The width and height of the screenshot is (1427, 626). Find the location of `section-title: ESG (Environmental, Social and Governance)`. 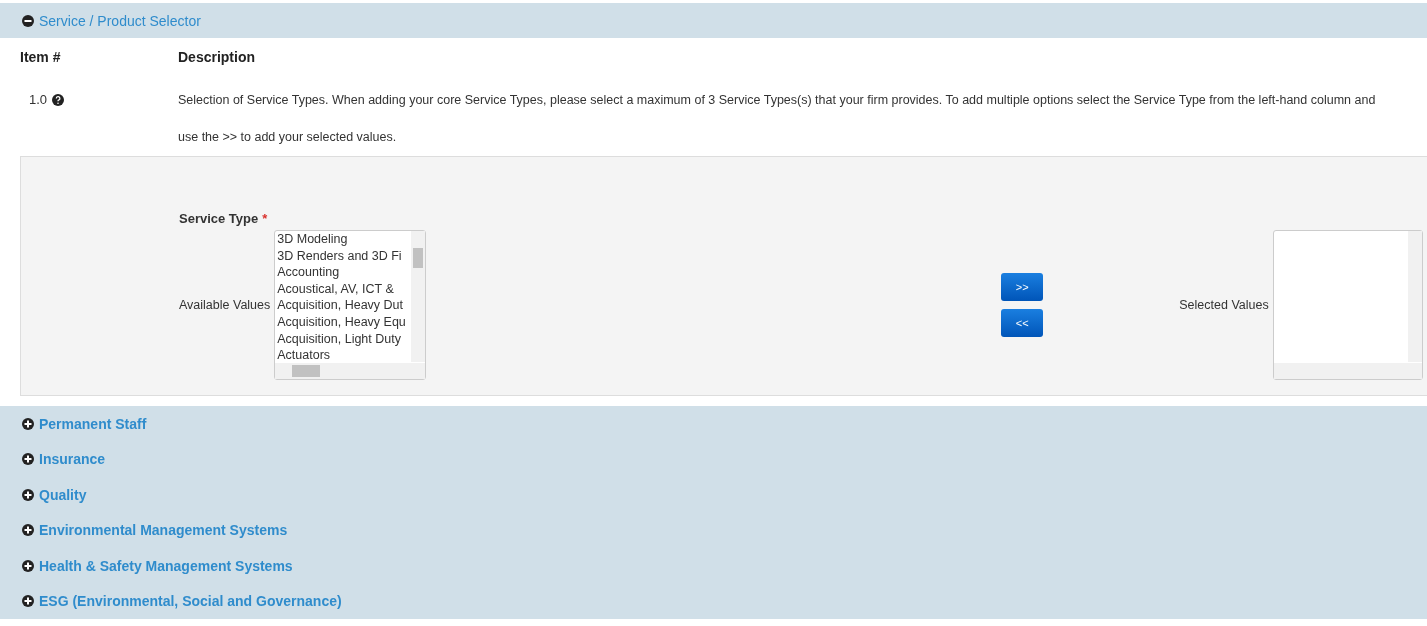

section-title: ESG (Environmental, Social and Governance) is located at coordinates (190, 601).